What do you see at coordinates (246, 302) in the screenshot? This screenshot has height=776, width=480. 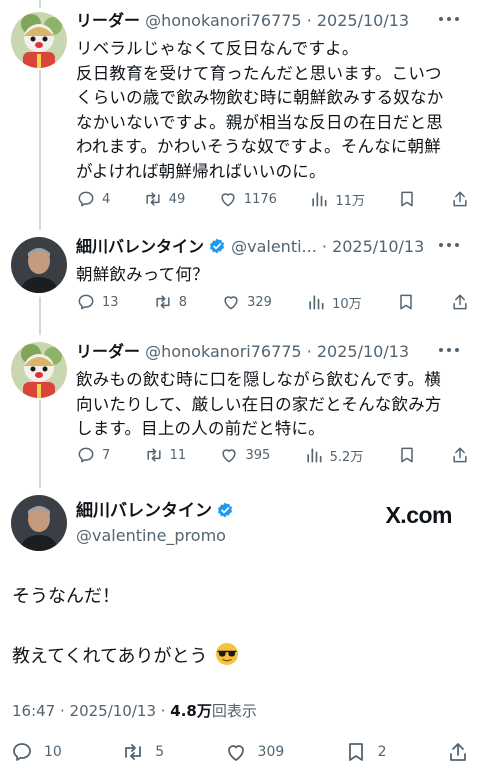 I see `like-button: 329` at bounding box center [246, 302].